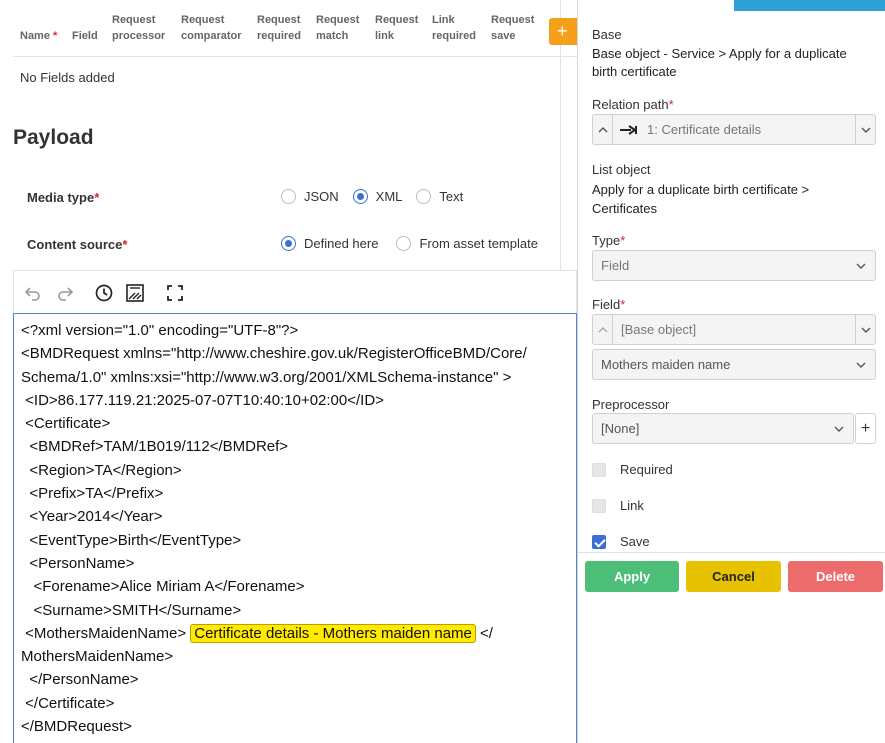 The image size is (885, 743). Describe the element at coordinates (731, 552) in the screenshot. I see `divider` at that location.